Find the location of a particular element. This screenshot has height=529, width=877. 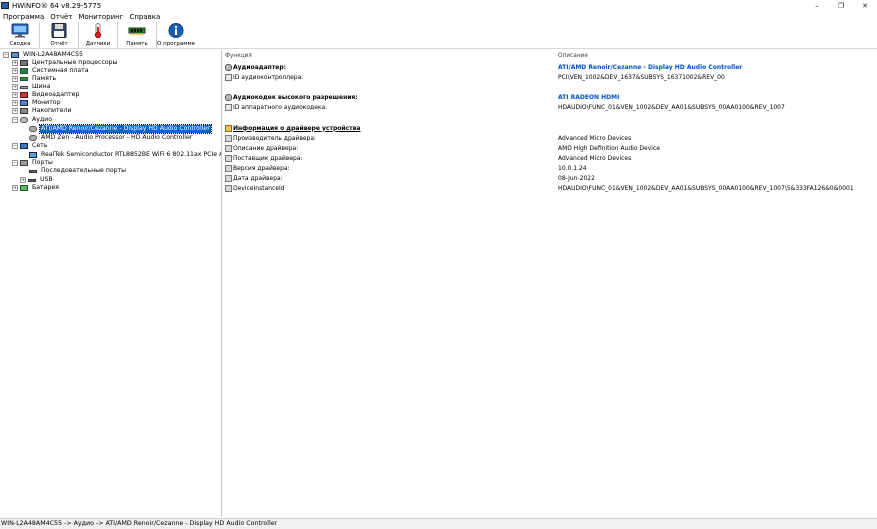

tree-item-video: + Видеоадаптер is located at coordinates (46, 95).